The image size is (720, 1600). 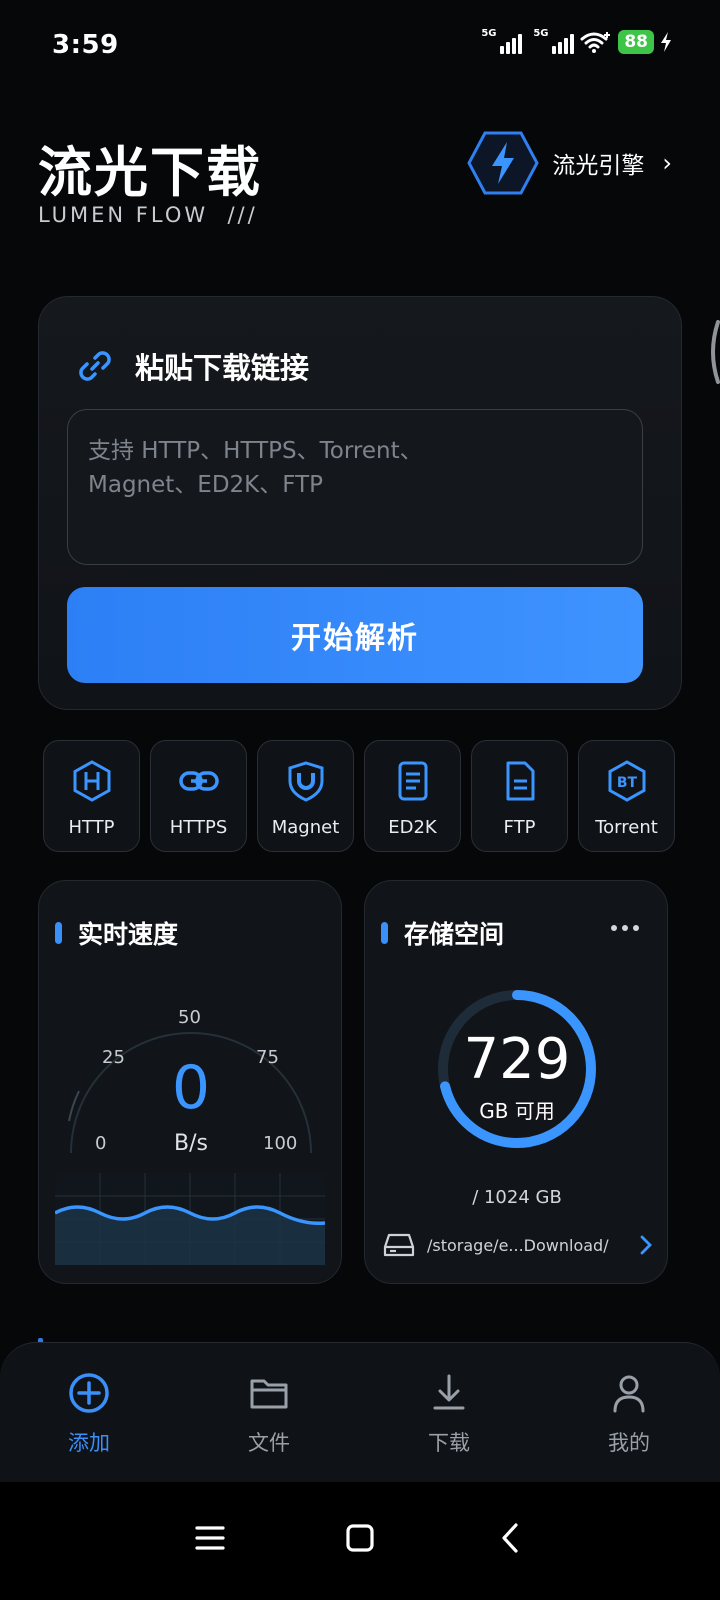 What do you see at coordinates (360, 45) in the screenshot?
I see `status-bar: 3:59 5G 5G 88` at bounding box center [360, 45].